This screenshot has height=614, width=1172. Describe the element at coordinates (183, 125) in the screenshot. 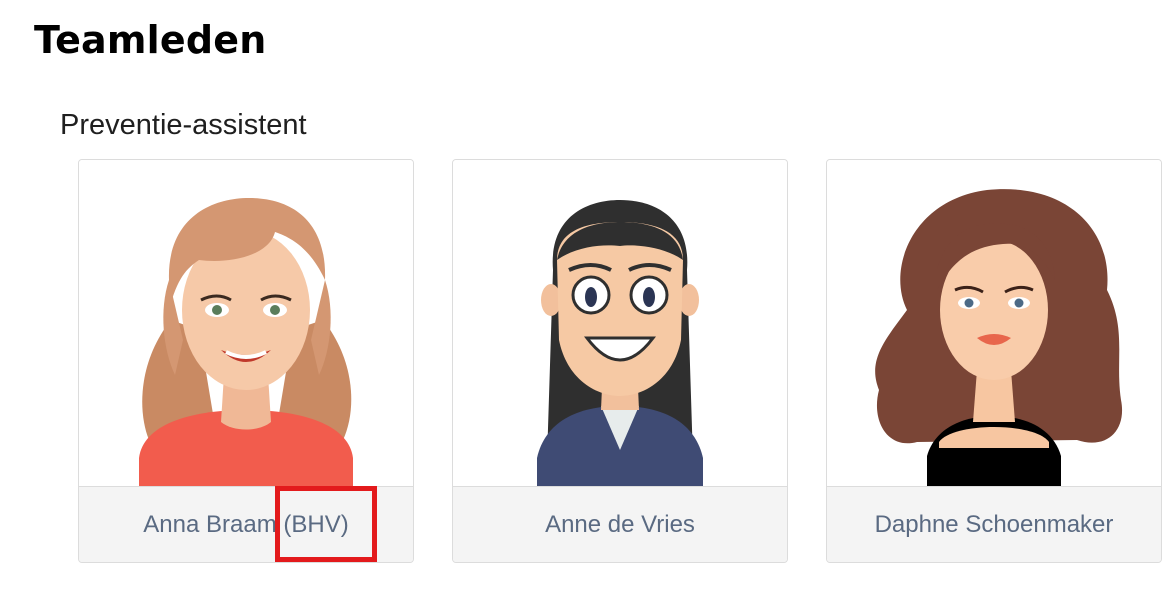

I see `section-title: Preventie-assistent` at that location.